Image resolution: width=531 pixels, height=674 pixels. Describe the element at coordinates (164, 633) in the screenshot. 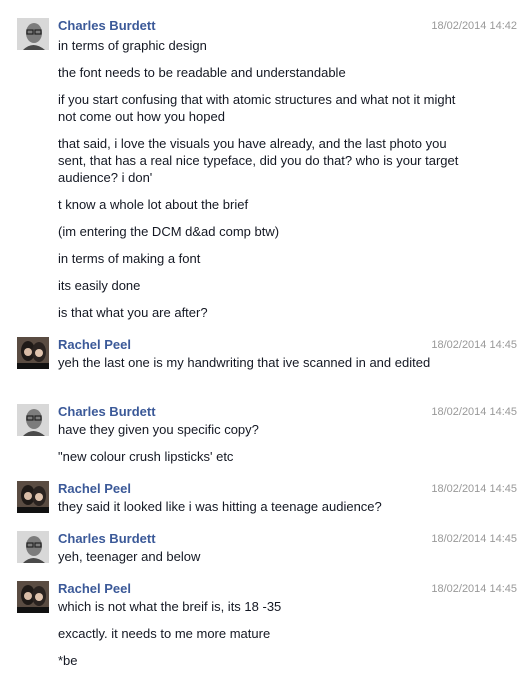

I see `message-text: excactly. it needs to me more mature` at that location.